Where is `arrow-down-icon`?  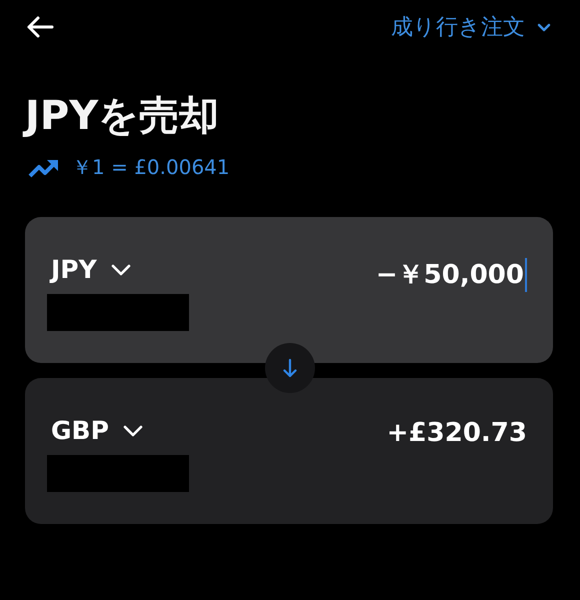 arrow-down-icon is located at coordinates (290, 368).